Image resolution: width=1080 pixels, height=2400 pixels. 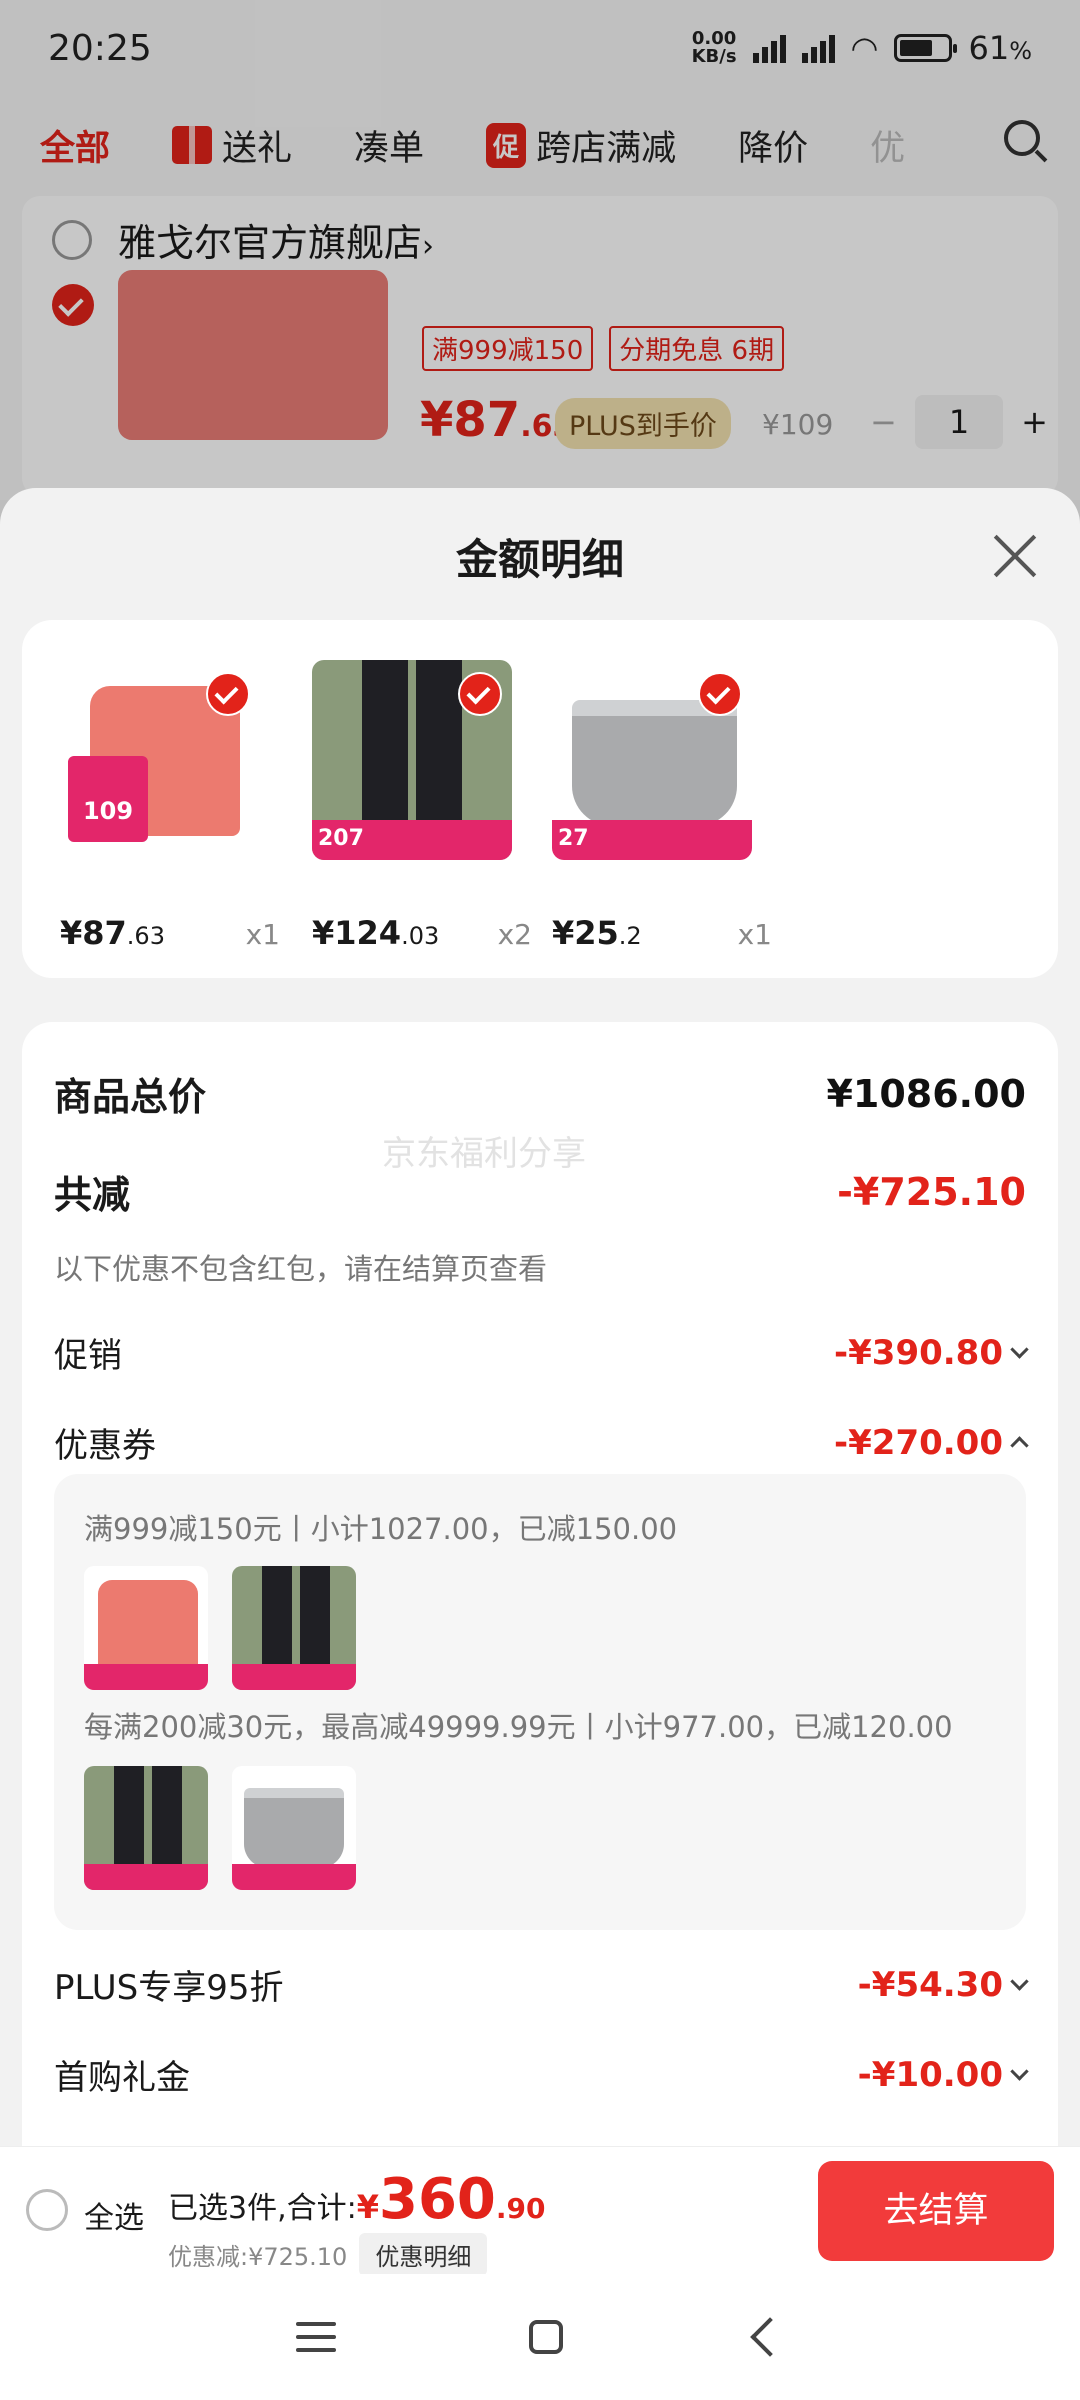 I want to click on product-item: 207 ¥124.03 x2, so click(x=422, y=806).